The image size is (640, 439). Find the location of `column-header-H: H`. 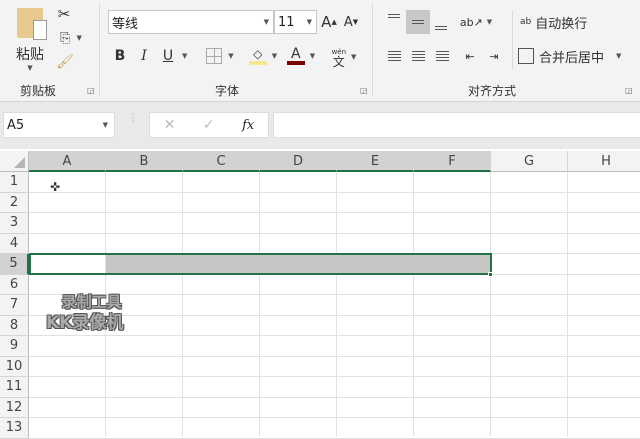

column-header-H: H is located at coordinates (604, 161).